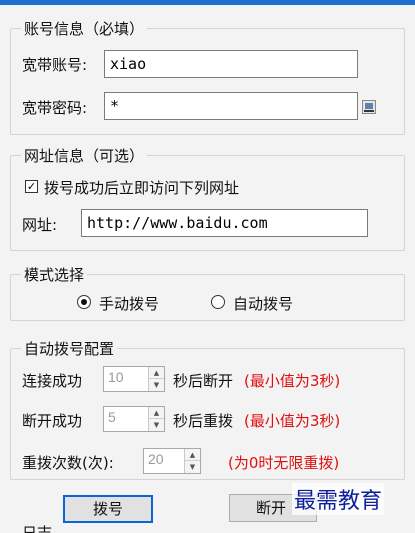 Image resolution: width=415 pixels, height=533 pixels. What do you see at coordinates (369, 107) in the screenshot?
I see `keyboard-icon` at bounding box center [369, 107].